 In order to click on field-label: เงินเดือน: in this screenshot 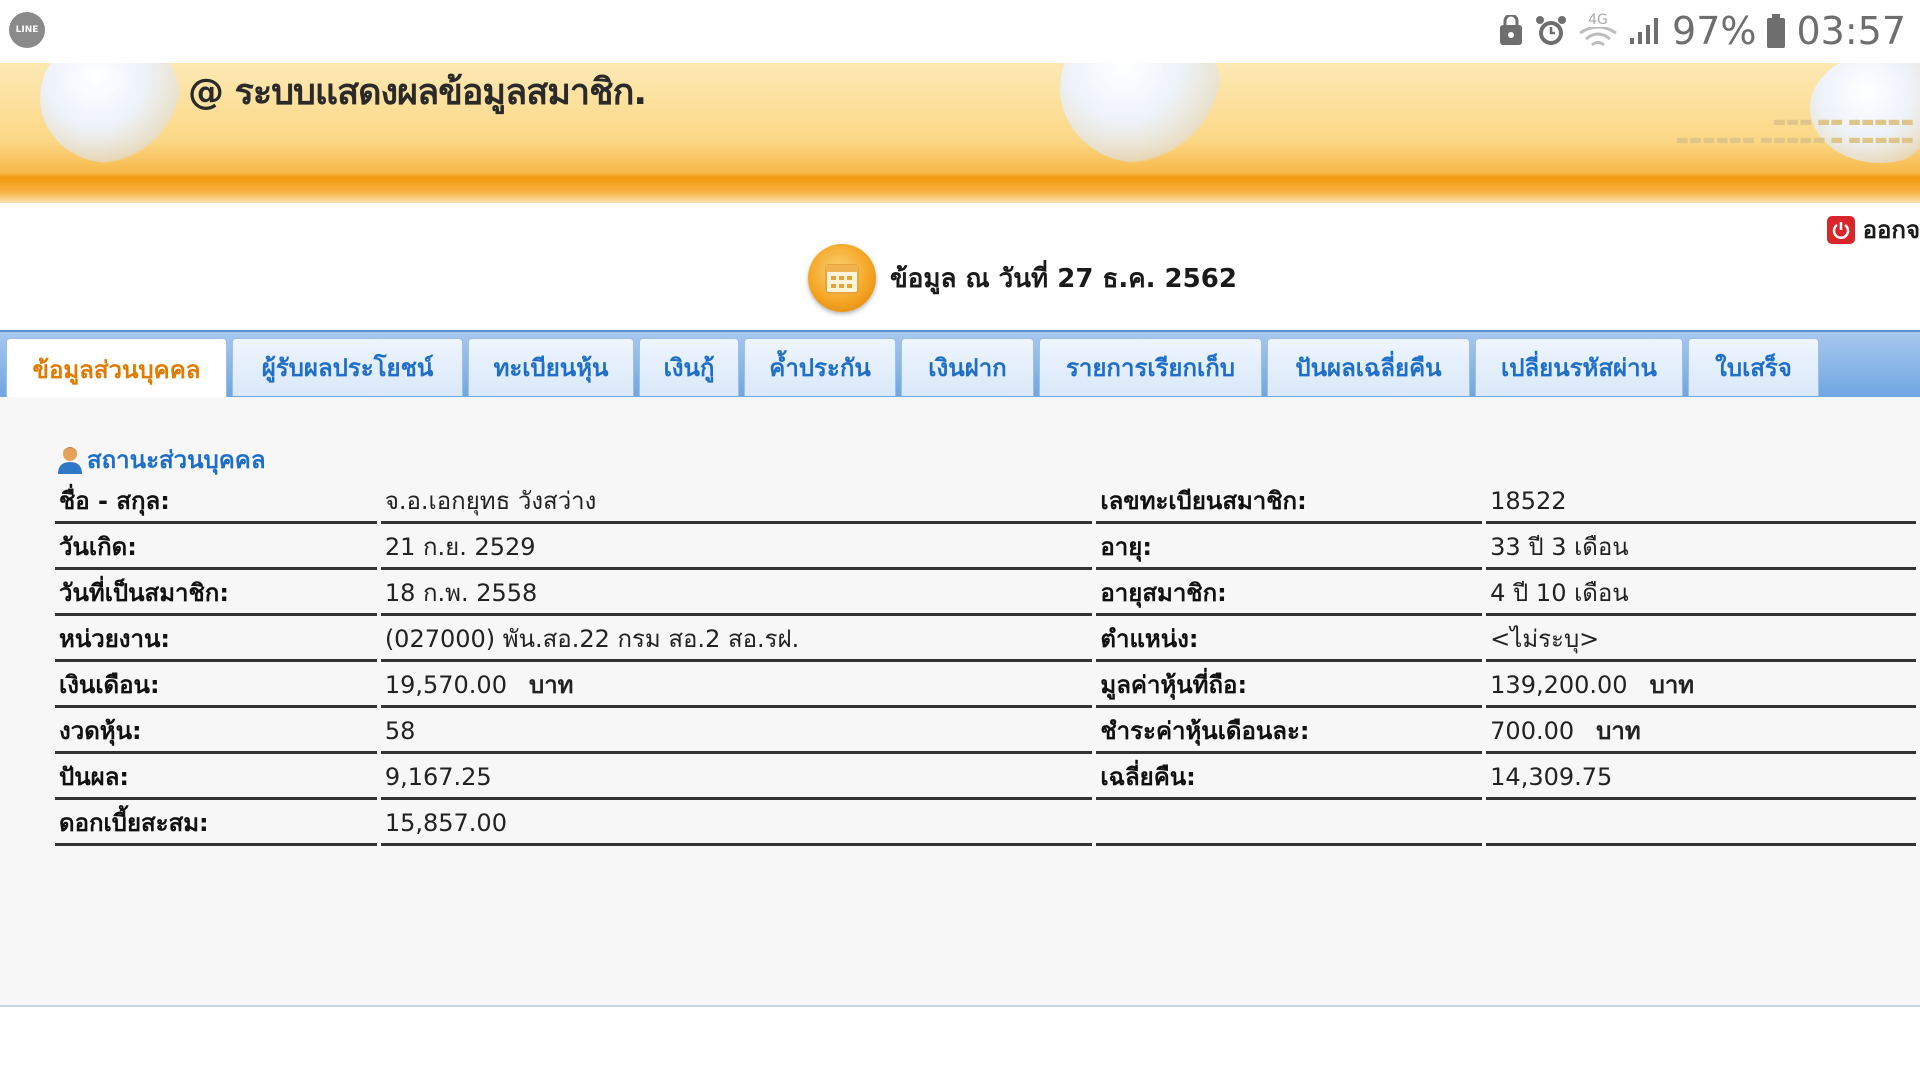, I will do `click(216, 685)`.